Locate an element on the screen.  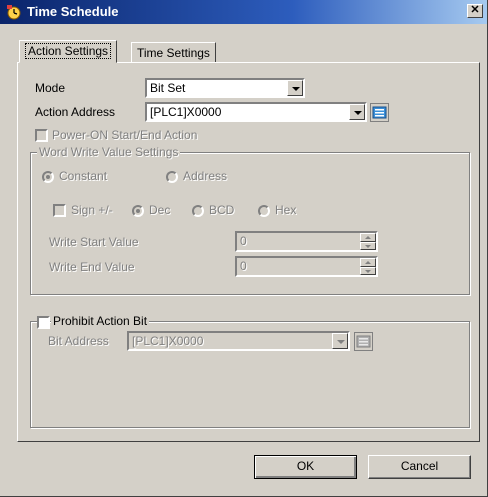
ok-button: OK is located at coordinates (305, 467).